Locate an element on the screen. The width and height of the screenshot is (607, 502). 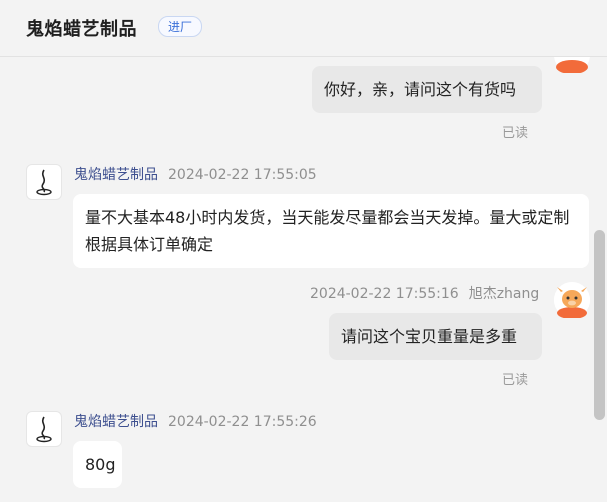
scrollbar-thumb is located at coordinates (599, 325).